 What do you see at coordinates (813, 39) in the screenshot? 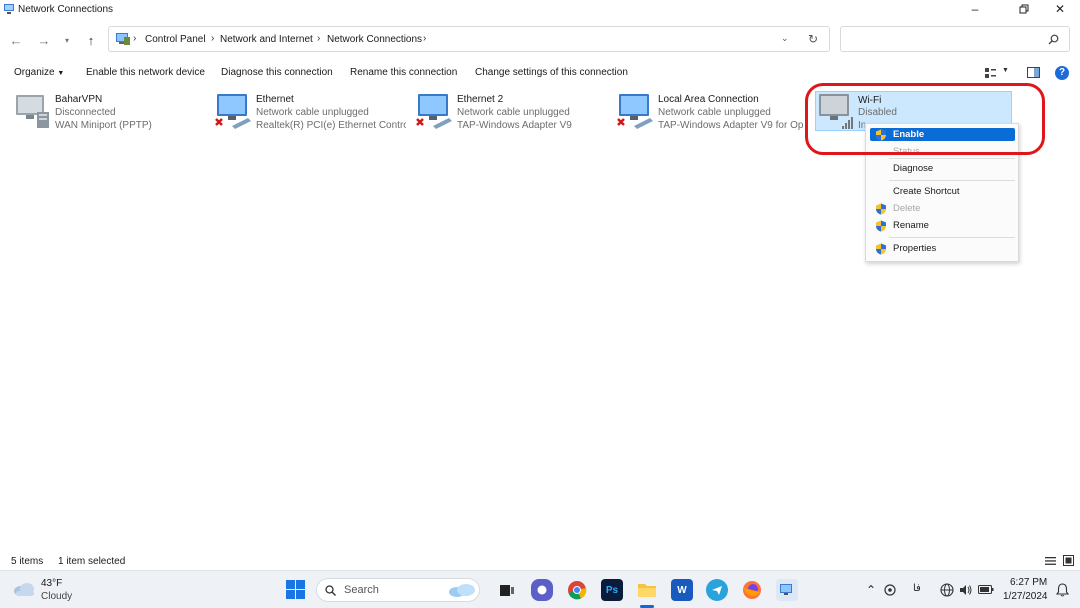
I see `refresh-icon: ↻` at bounding box center [813, 39].